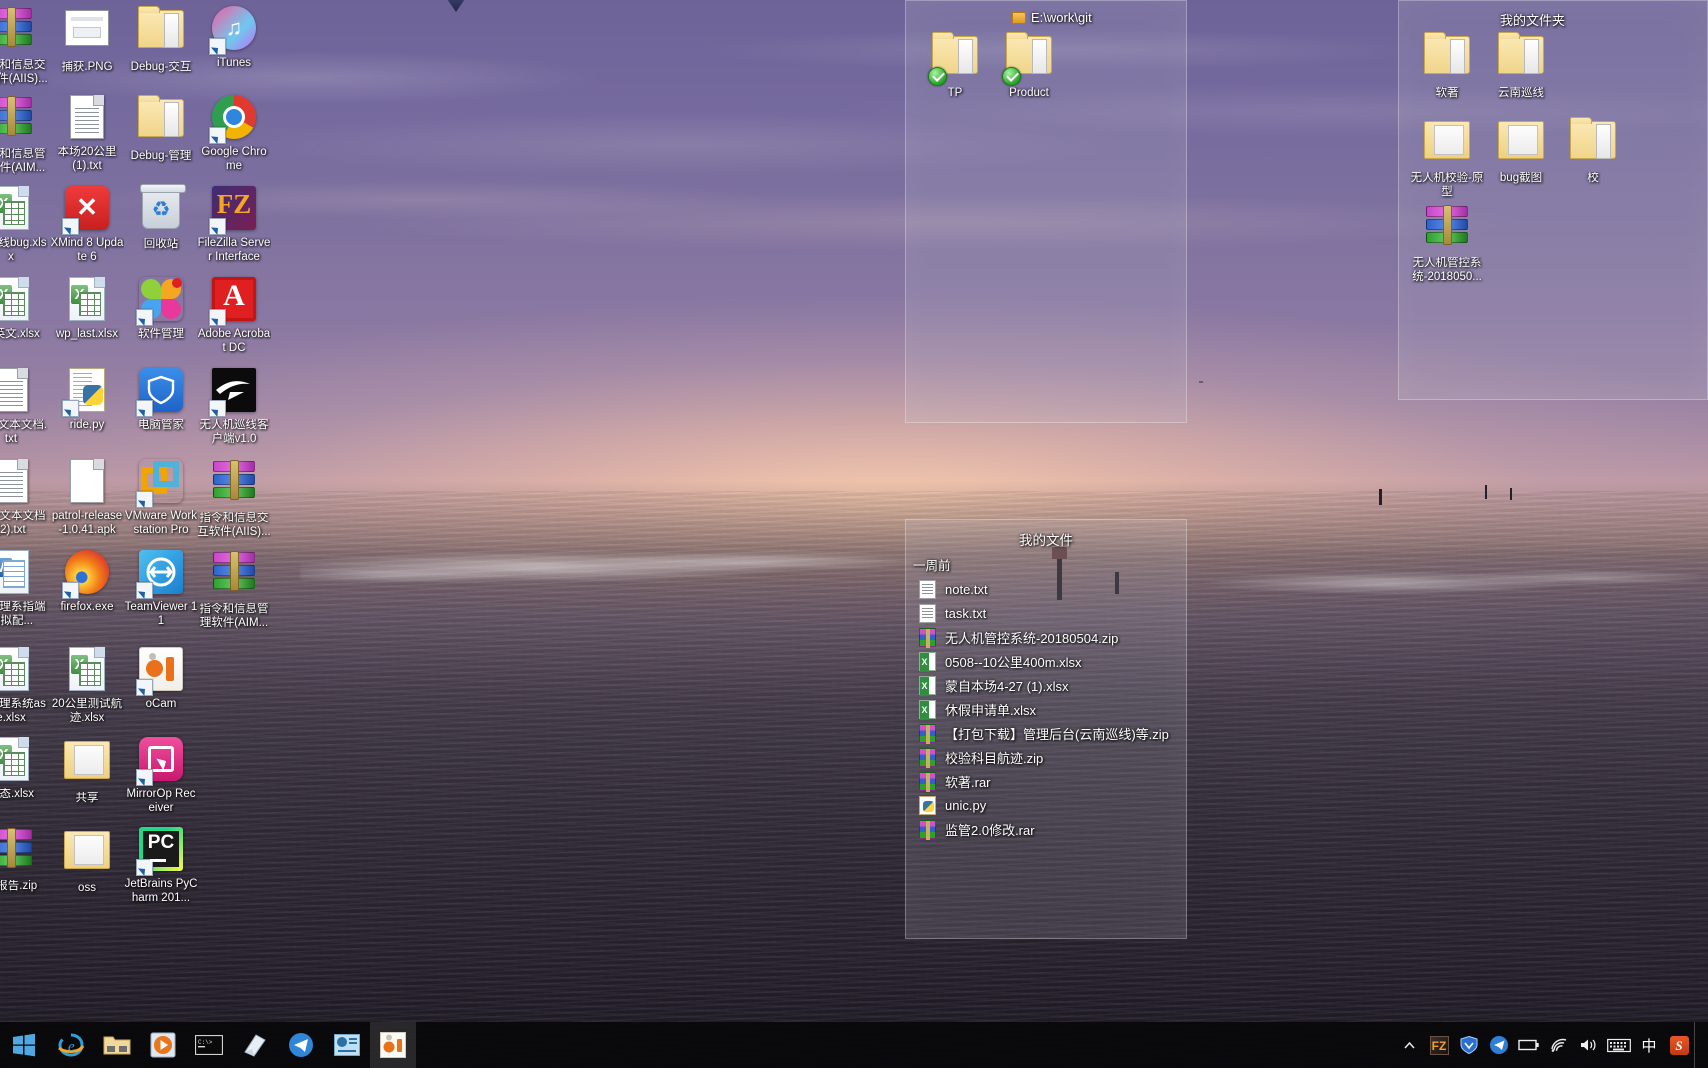 This screenshot has width=1708, height=1068. Describe the element at coordinates (301, 1045) in the screenshot. I see `taskbar-item-telegram` at that location.